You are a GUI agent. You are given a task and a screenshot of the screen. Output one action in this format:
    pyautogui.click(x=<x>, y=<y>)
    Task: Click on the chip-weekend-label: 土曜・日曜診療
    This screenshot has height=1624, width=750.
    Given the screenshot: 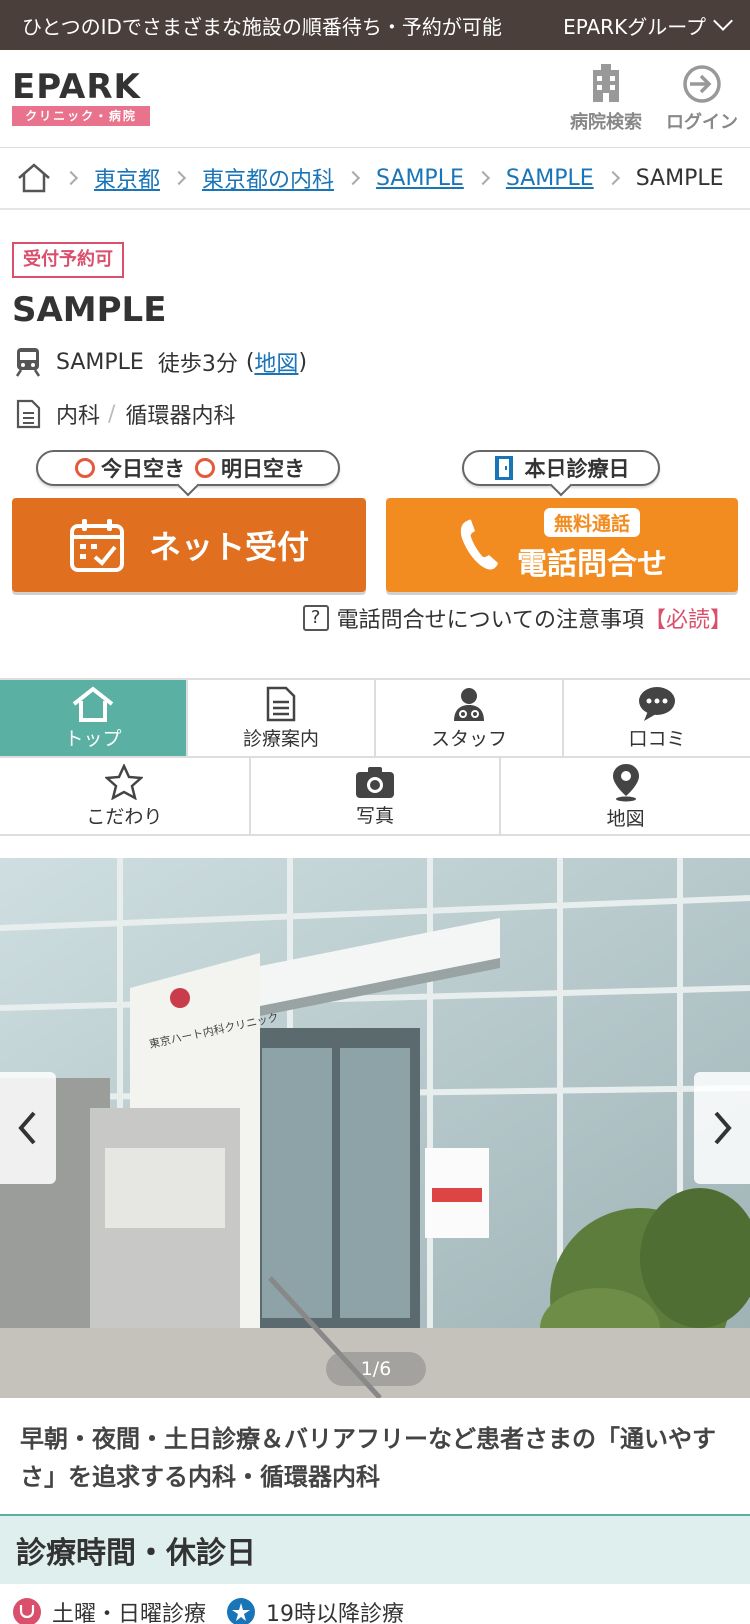 What is the action you would take?
    pyautogui.click(x=129, y=1613)
    